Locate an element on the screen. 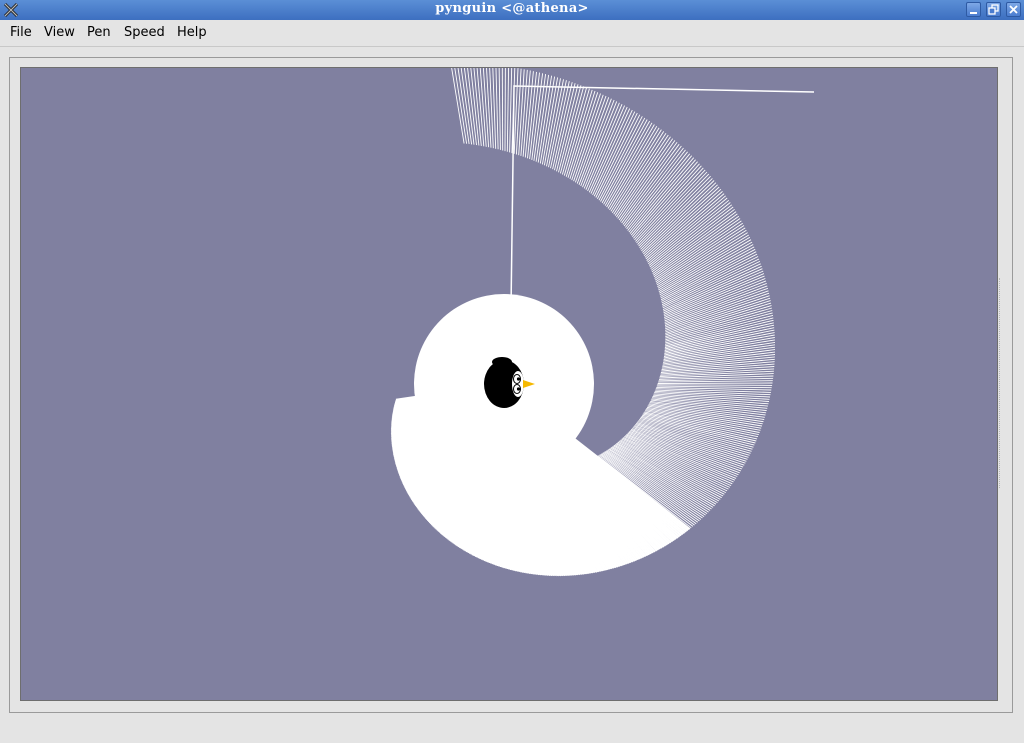 The height and width of the screenshot is (743, 1024). window-title: pynguin <@athena> is located at coordinates (512, 8).